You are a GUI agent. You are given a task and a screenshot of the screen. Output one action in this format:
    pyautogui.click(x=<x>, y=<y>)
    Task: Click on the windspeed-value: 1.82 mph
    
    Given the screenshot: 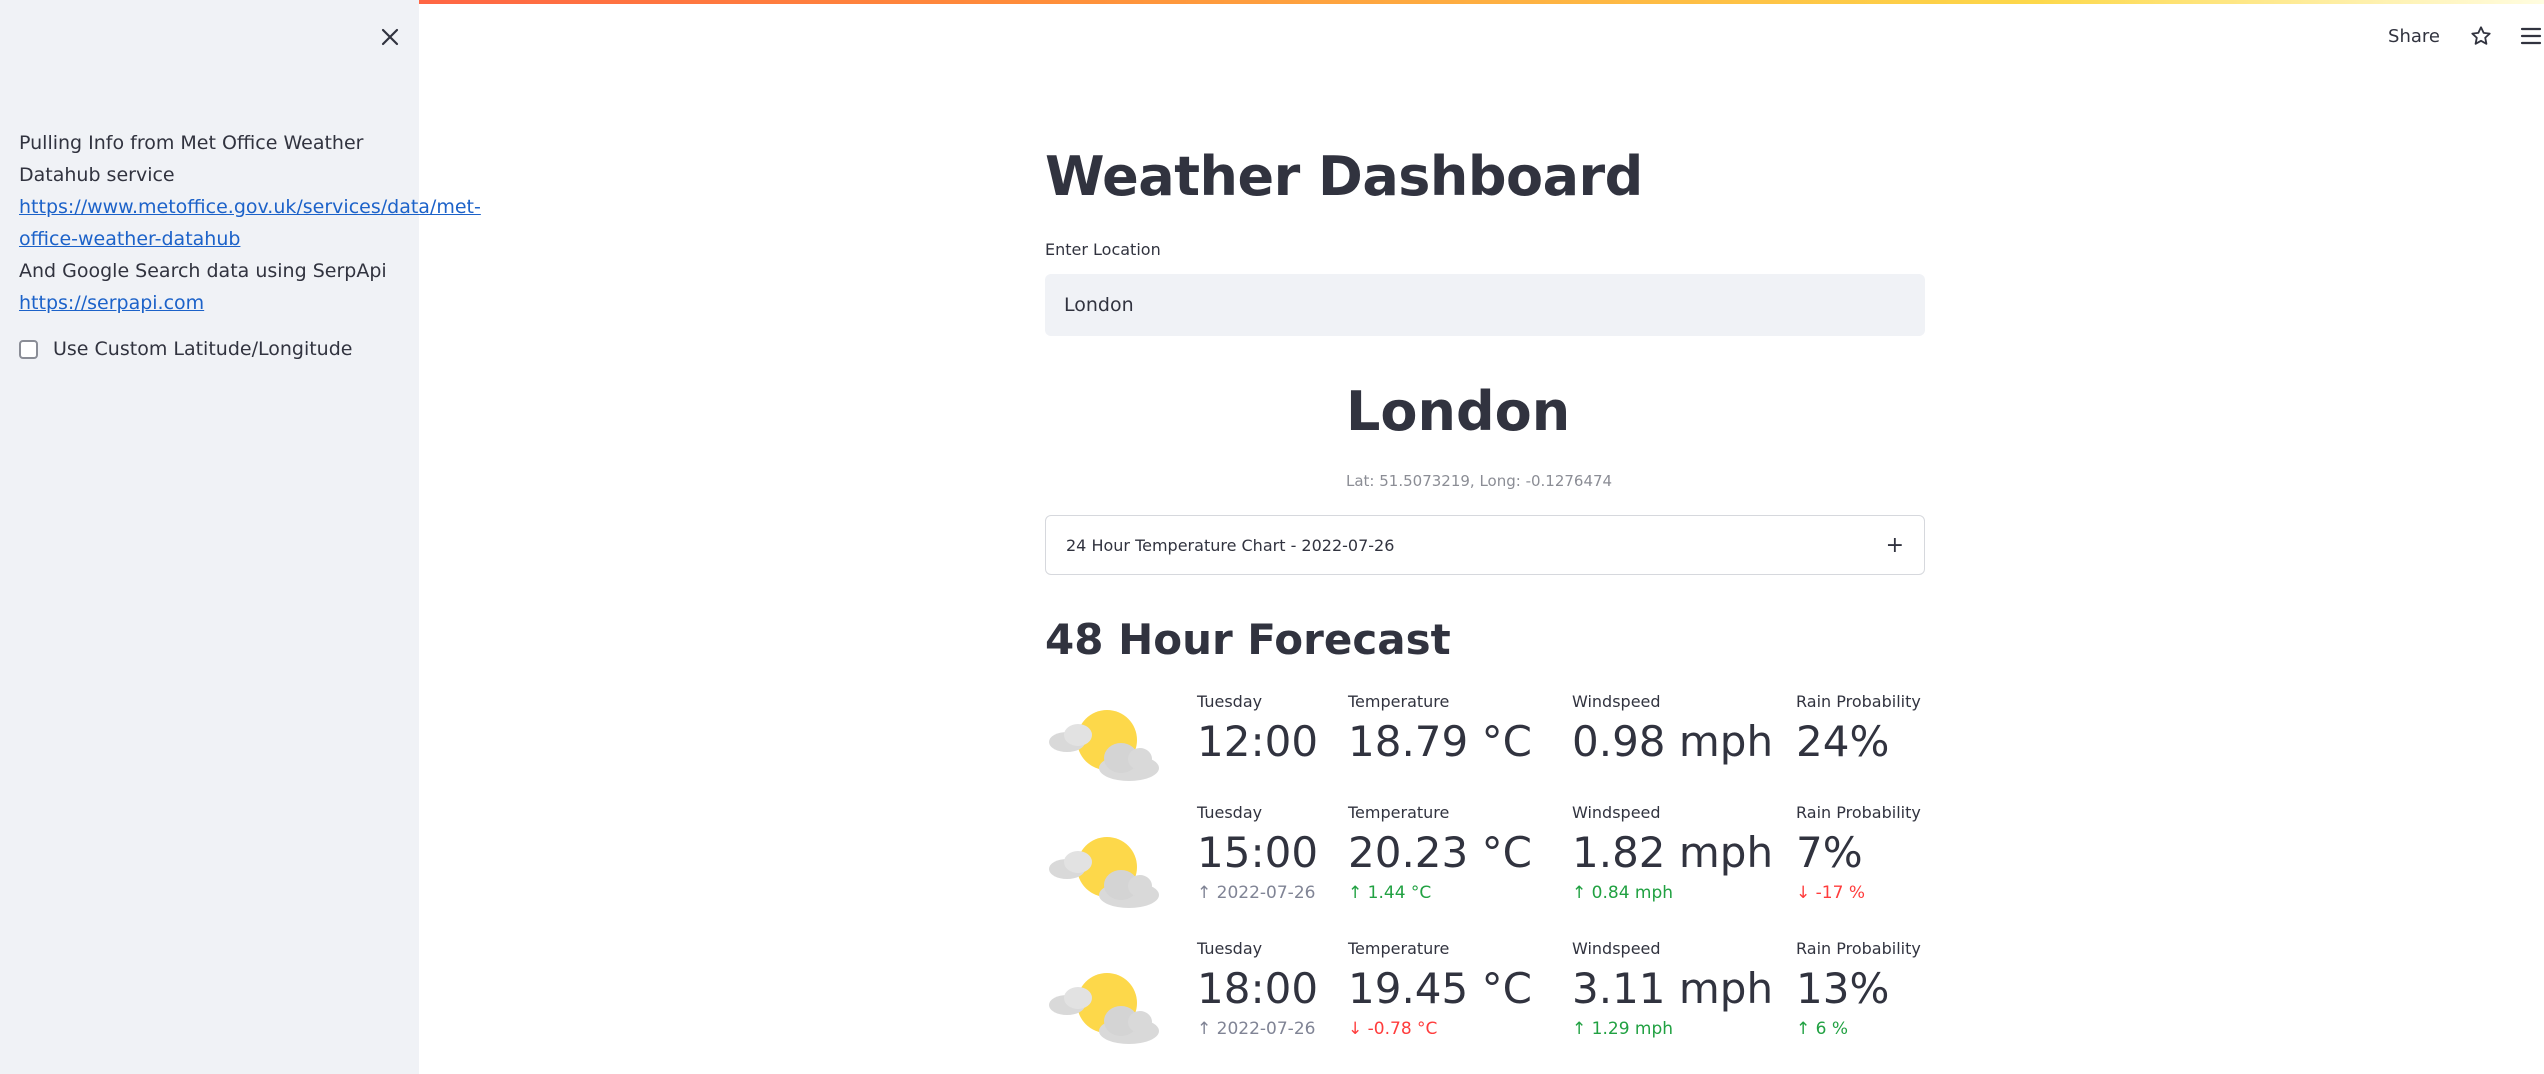 What is the action you would take?
    pyautogui.click(x=1673, y=852)
    